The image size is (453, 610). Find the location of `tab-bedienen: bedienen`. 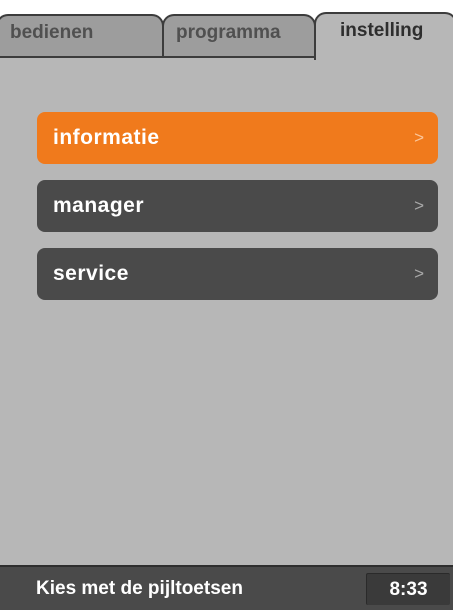

tab-bedienen: bedienen is located at coordinates (82, 36).